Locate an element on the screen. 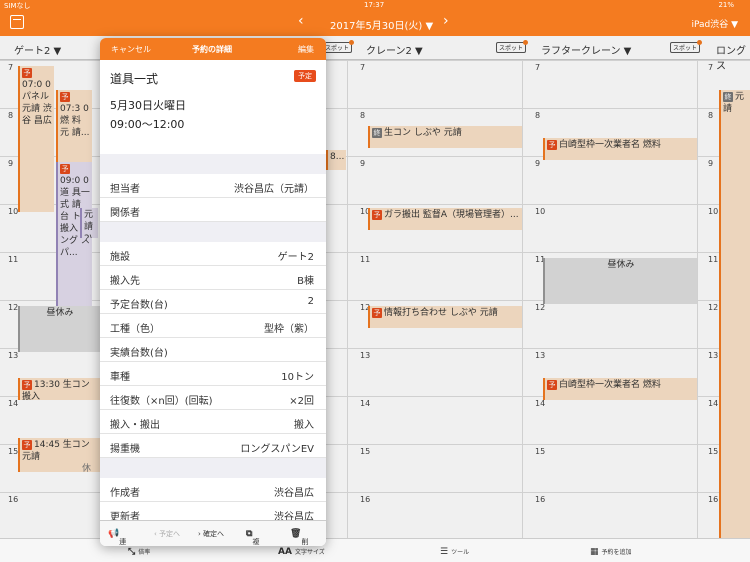 Image resolution: width=750 pixels, height=562 pixels. to-scheduled-button: ‹ 予定へ is located at coordinates (167, 534).